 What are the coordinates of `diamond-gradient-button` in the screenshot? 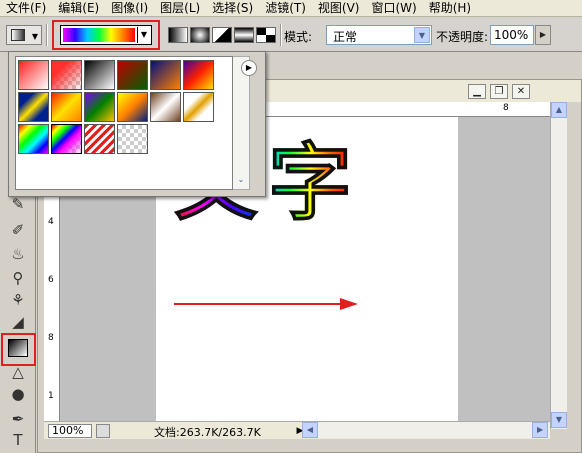 It's located at (266, 35).